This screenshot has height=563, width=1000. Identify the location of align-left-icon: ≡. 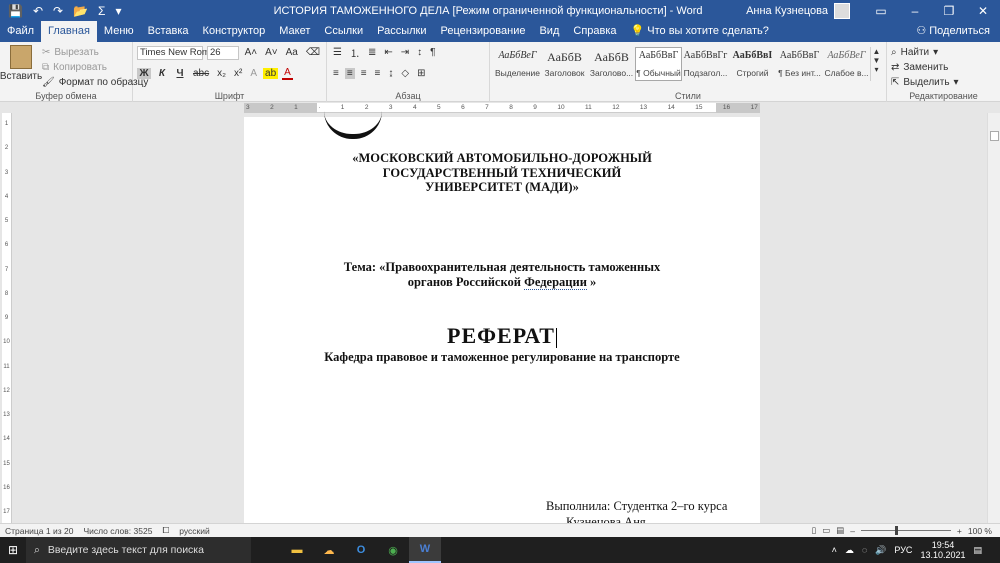
(336, 73).